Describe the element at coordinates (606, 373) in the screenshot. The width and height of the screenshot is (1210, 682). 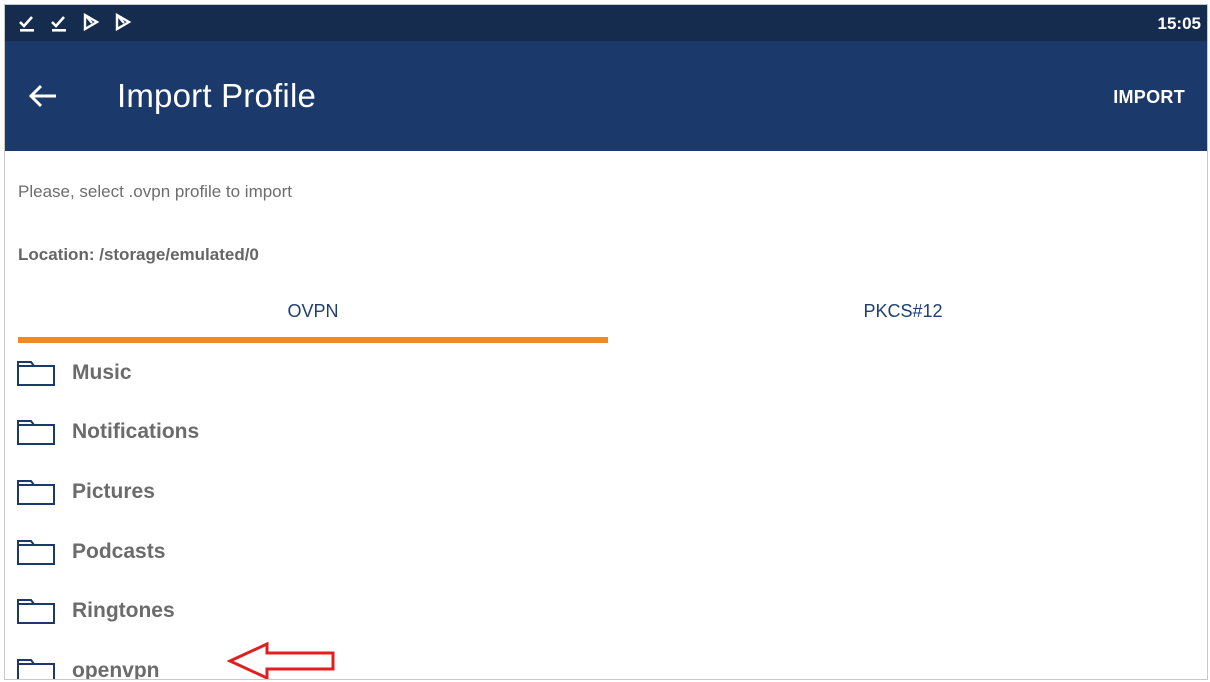
I see `folder-item-music: Music` at that location.